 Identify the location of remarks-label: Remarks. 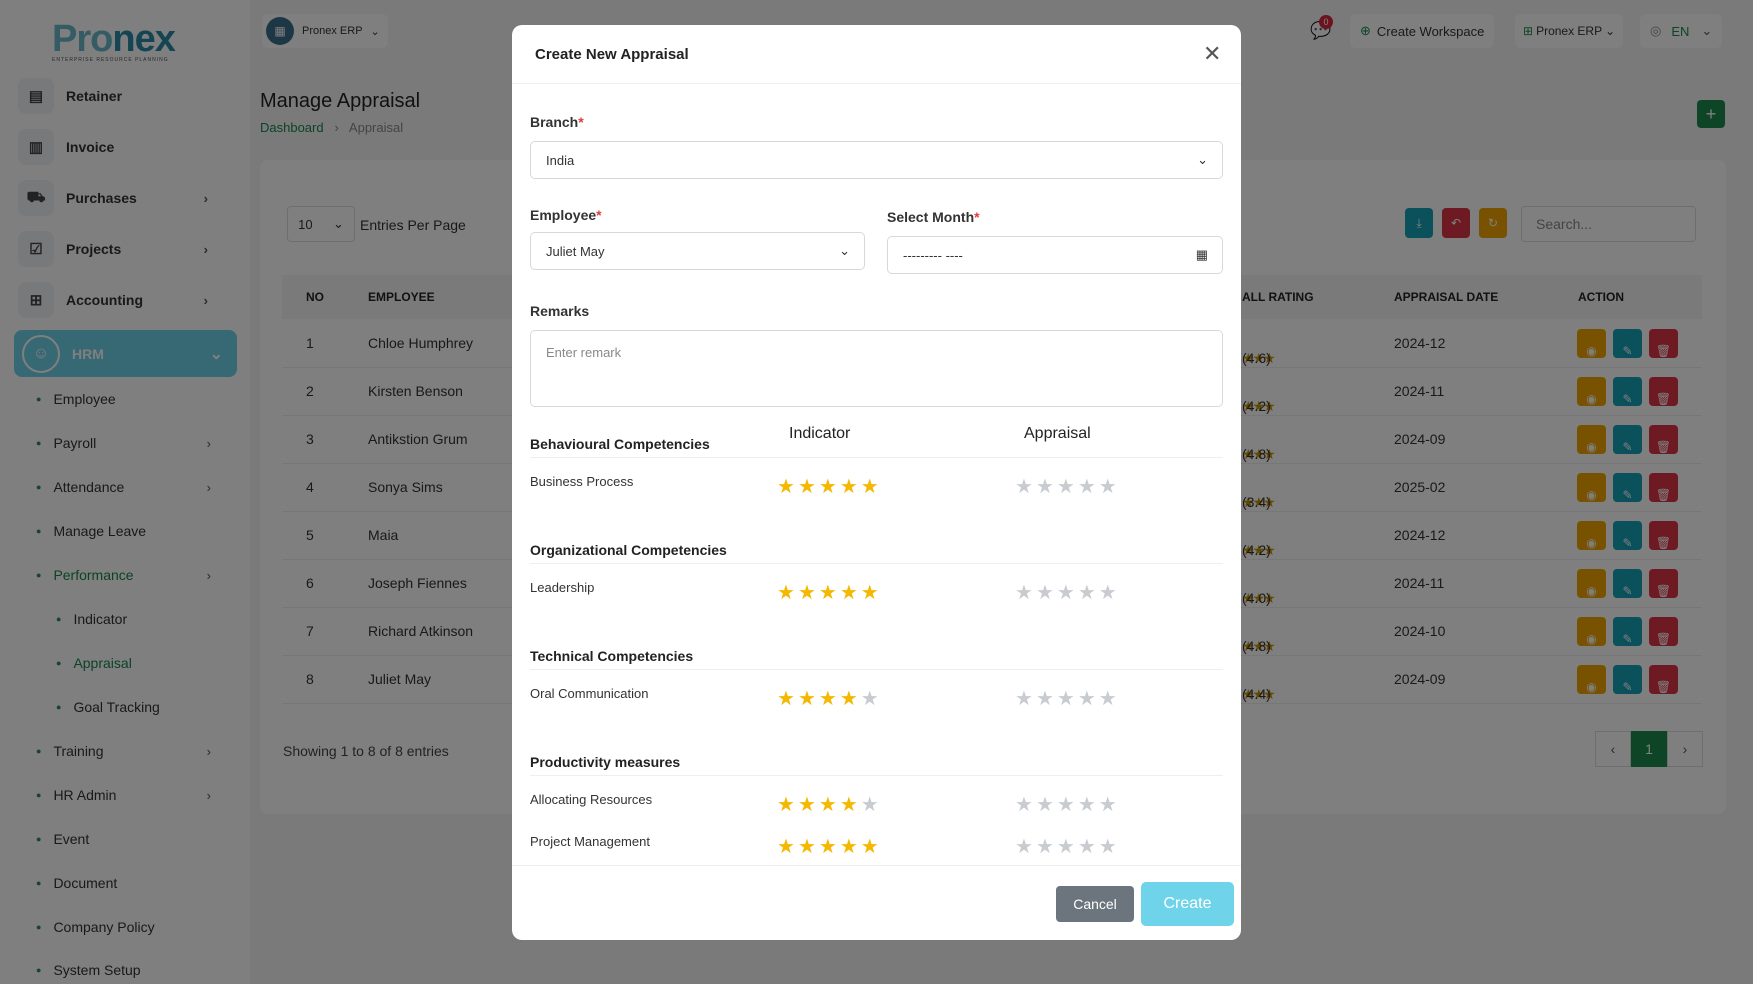
(560, 311).